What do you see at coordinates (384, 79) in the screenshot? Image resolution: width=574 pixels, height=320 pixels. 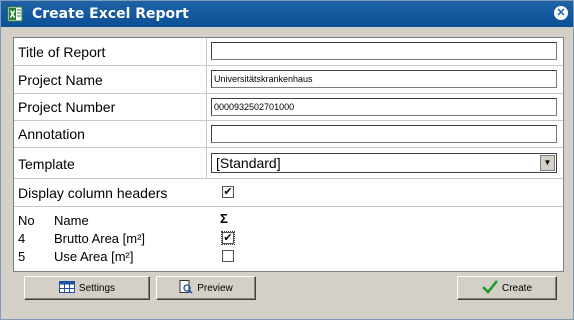 I see `project-name-input: Universitätskrankenhaus` at bounding box center [384, 79].